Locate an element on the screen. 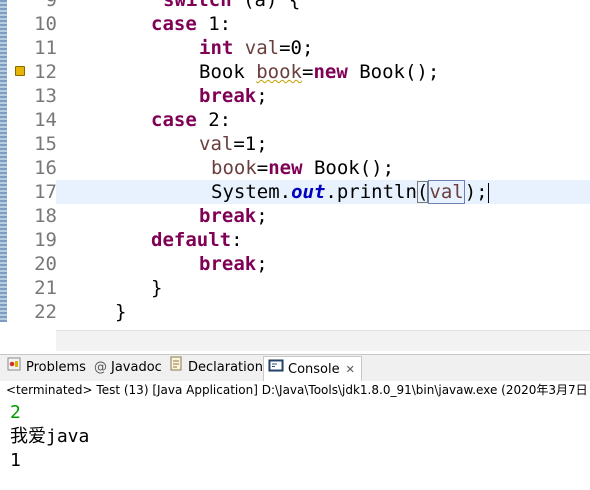 The image size is (590, 490). line-number: 18 is located at coordinates (45, 216).